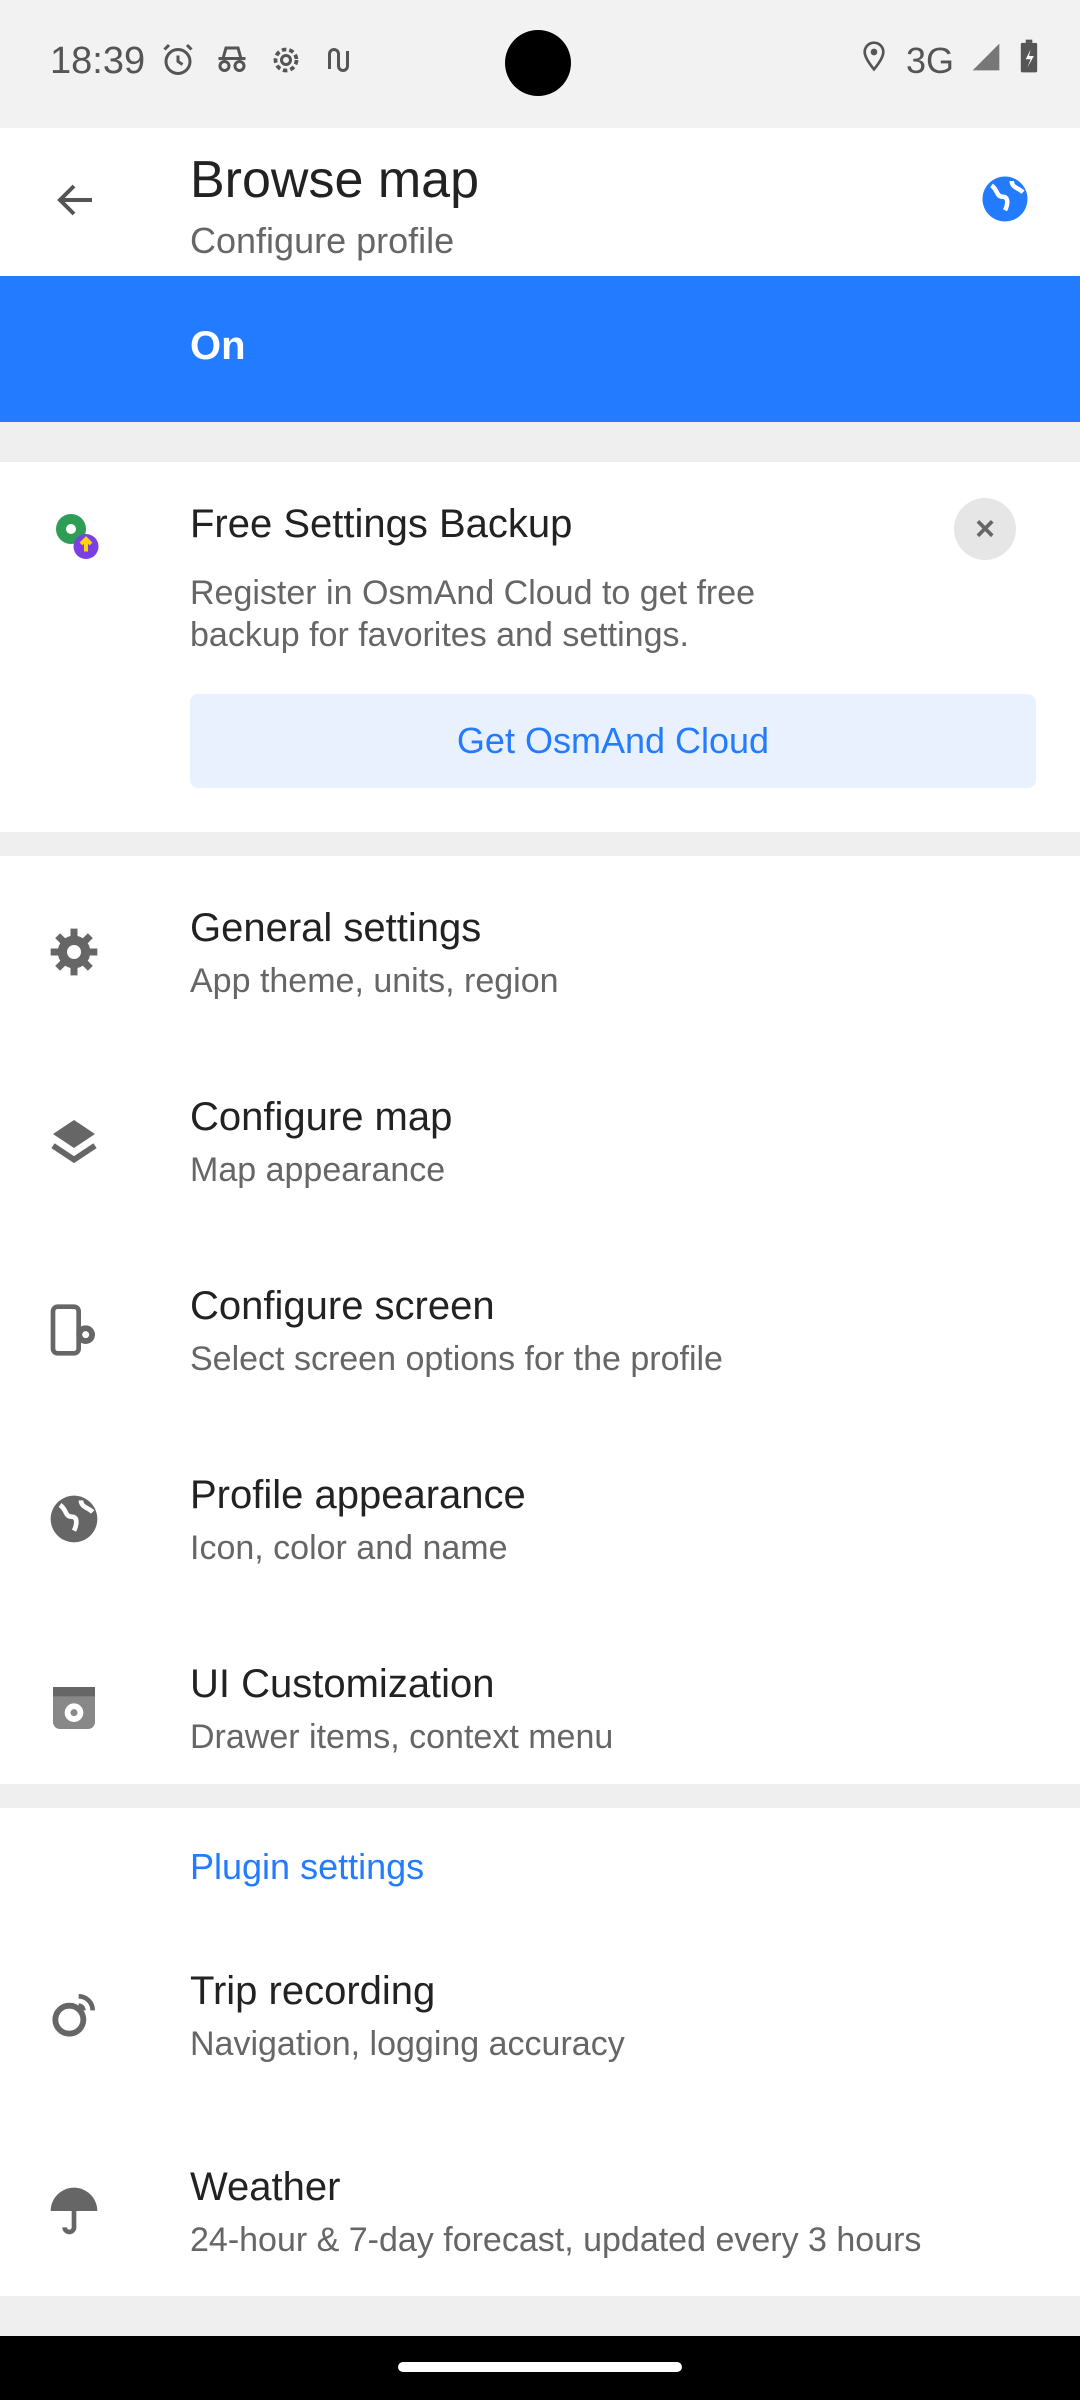 The height and width of the screenshot is (2400, 1080). I want to click on alarm-icon, so click(178, 60).